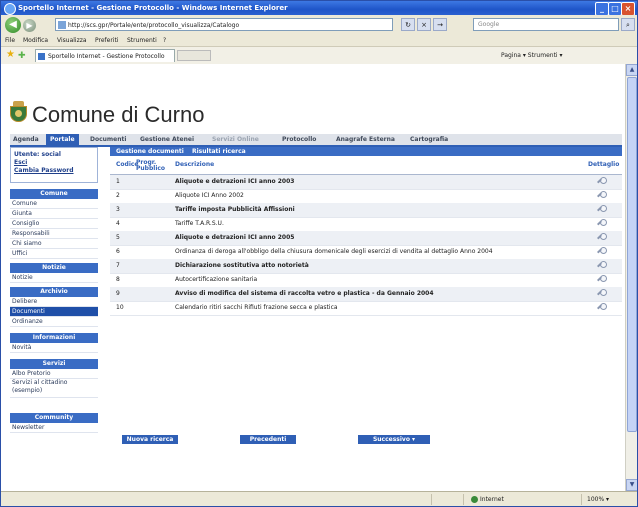 This screenshot has width=638, height=507. Describe the element at coordinates (118, 195) in the screenshot. I see `row-code: 2` at that location.